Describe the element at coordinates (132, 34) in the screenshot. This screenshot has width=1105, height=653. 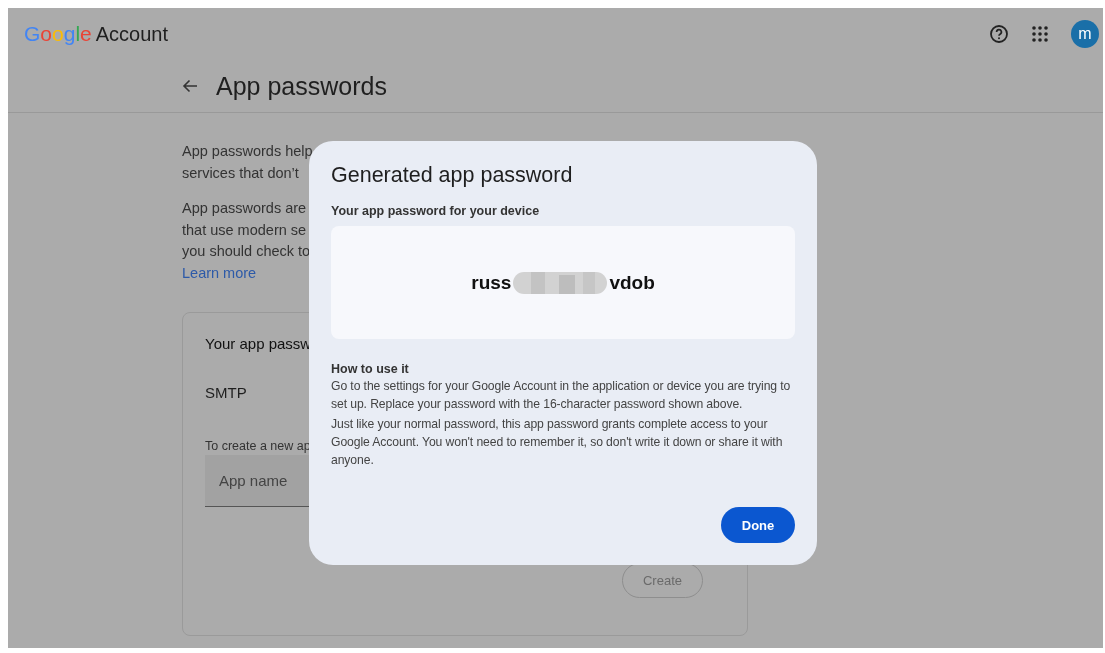
I see `product-name: Account` at that location.